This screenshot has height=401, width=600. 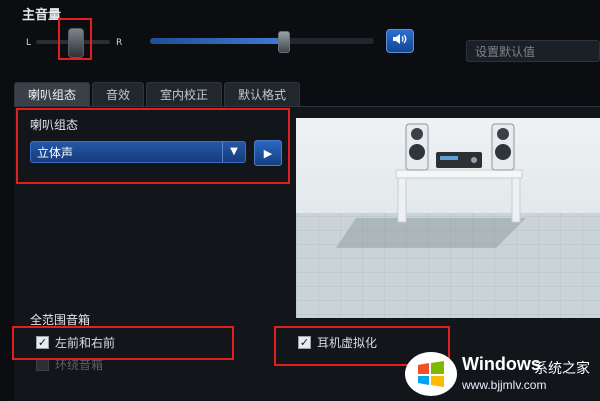 I want to click on watermark-suffix: 系统之家, so click(x=562, y=369).